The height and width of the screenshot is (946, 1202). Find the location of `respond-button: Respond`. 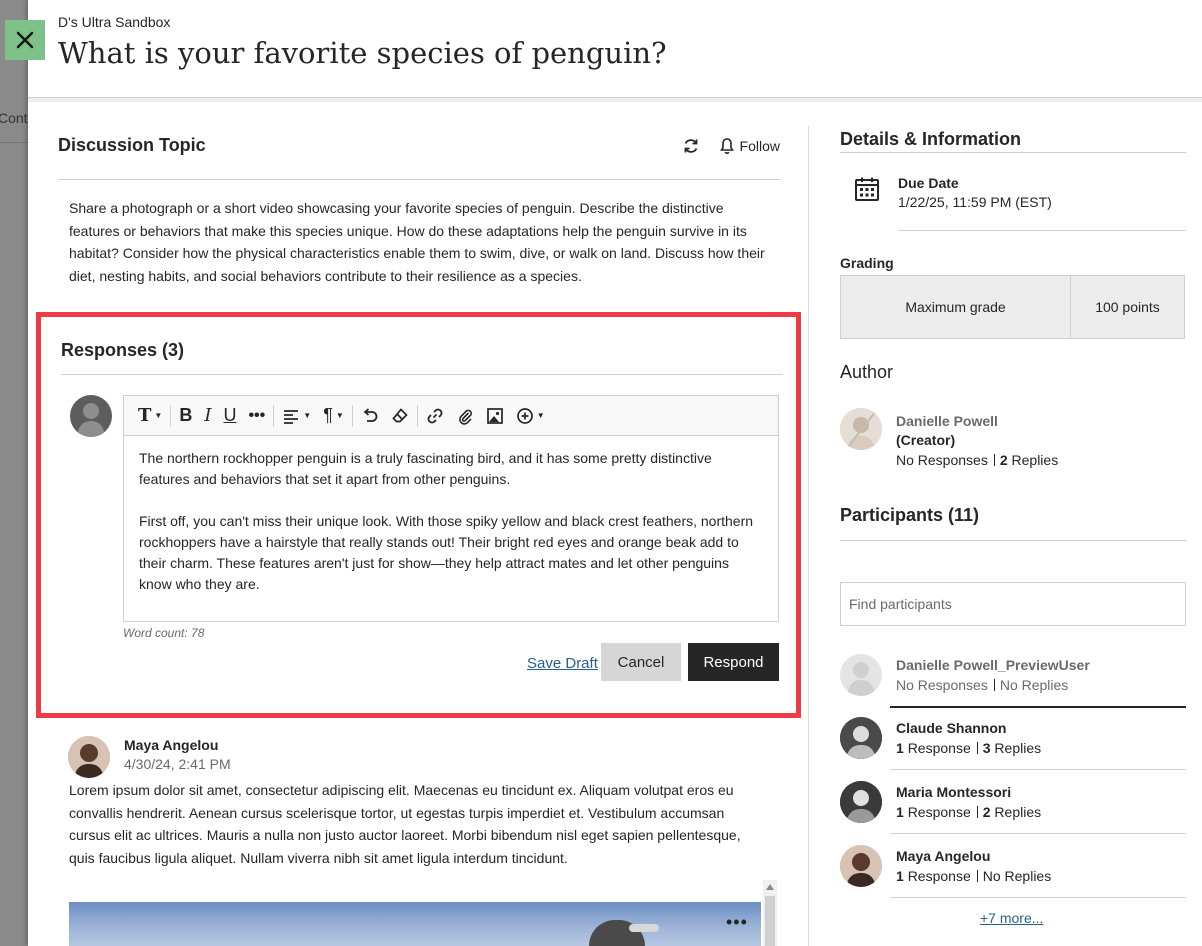

respond-button: Respond is located at coordinates (733, 662).